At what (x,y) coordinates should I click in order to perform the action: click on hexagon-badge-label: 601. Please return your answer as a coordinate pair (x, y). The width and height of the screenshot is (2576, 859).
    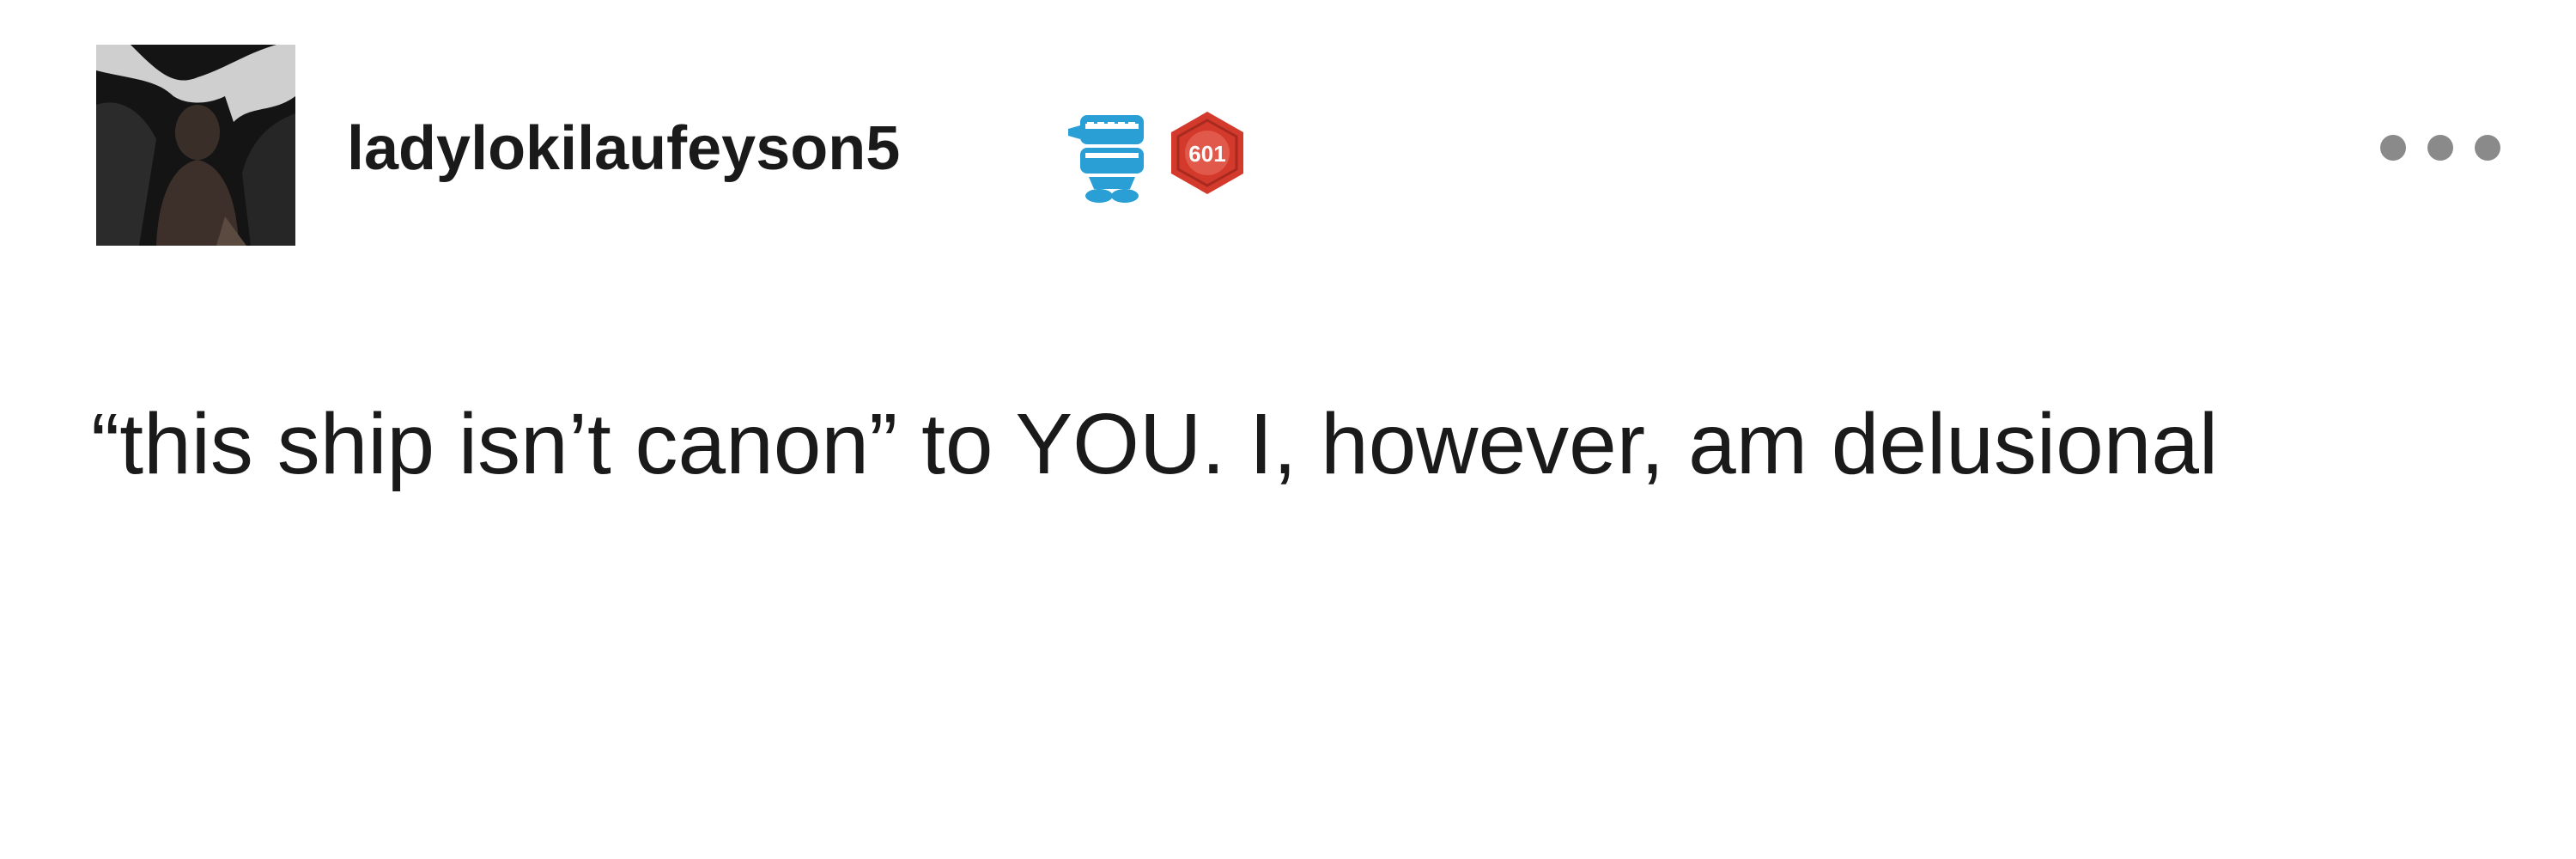
    Looking at the image, I should click on (1206, 154).